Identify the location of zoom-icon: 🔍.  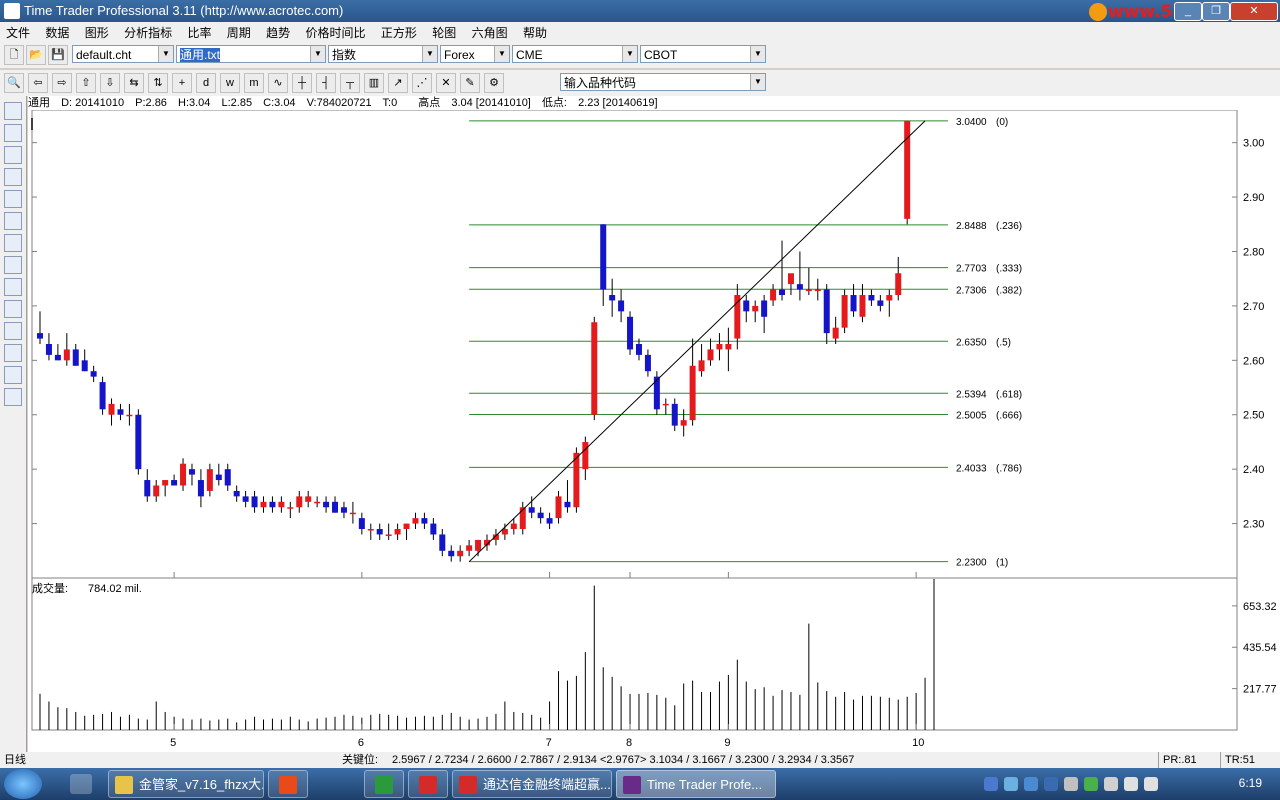
(14, 83).